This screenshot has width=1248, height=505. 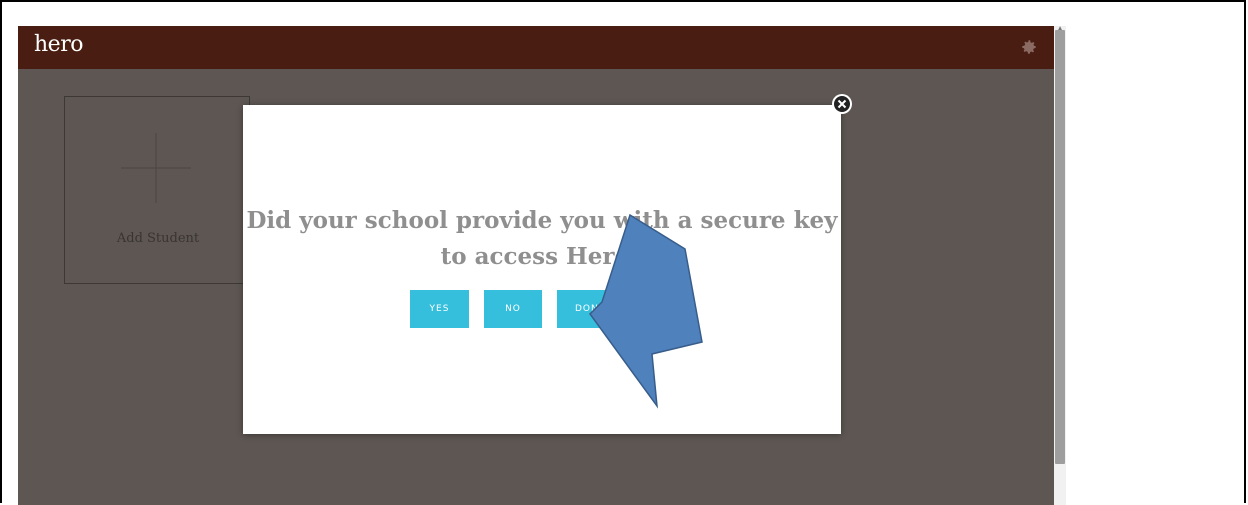 What do you see at coordinates (842, 104) in the screenshot?
I see `close-icon` at bounding box center [842, 104].